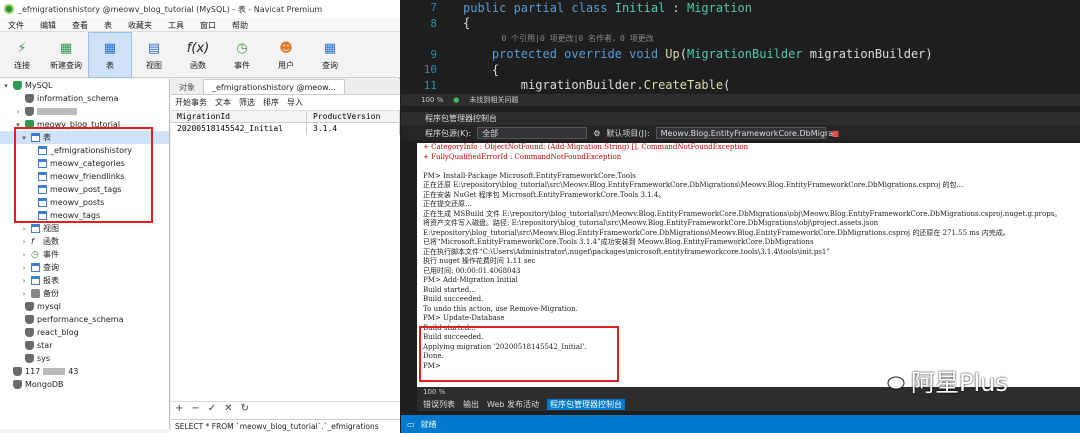 Image resolution: width=1080 pixels, height=433 pixels. I want to click on report-icon, so click(35, 280).